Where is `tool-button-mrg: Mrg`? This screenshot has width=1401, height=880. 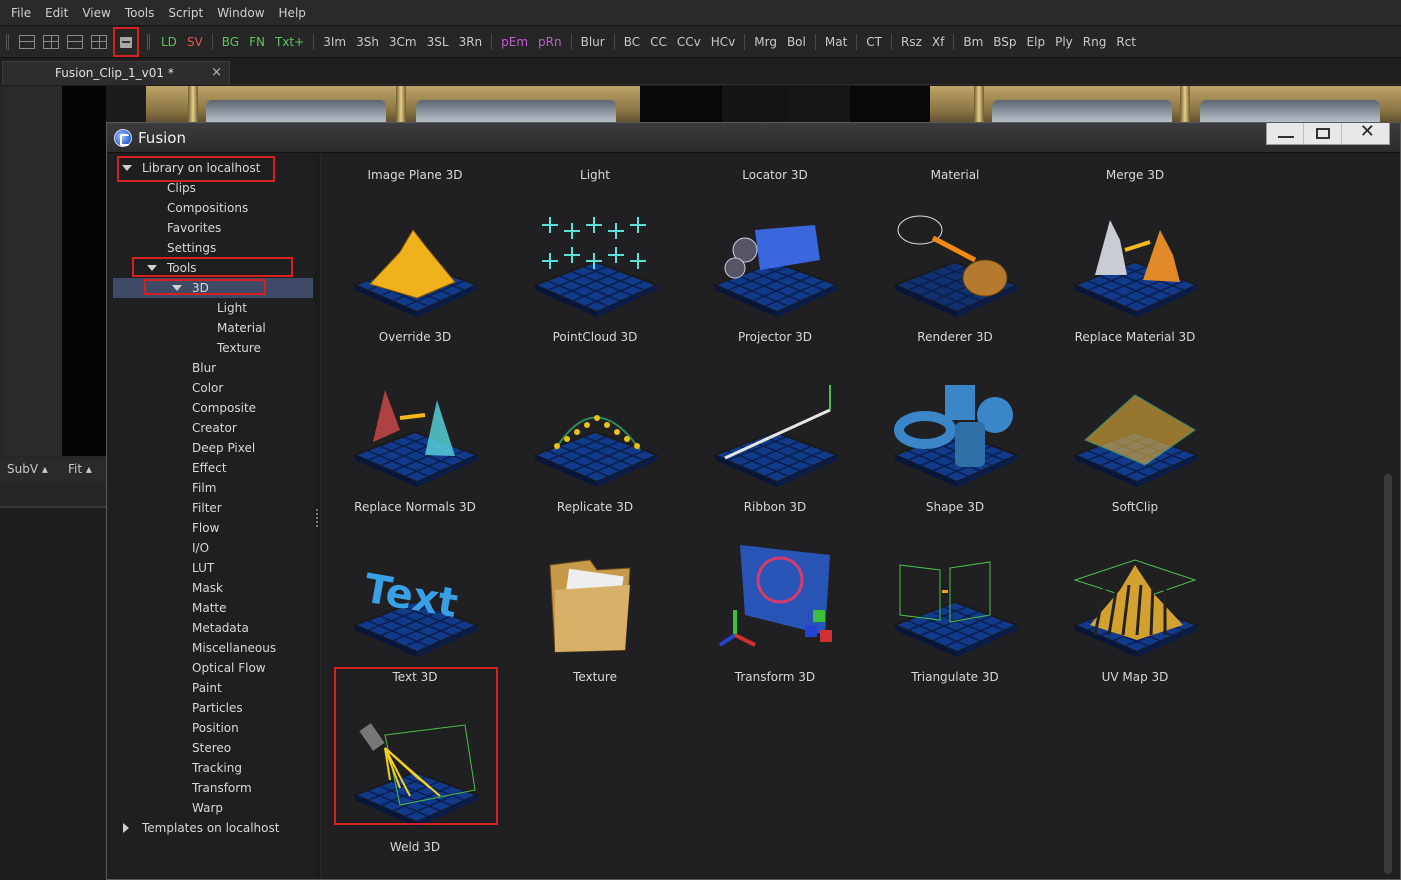 tool-button-mrg: Mrg is located at coordinates (765, 42).